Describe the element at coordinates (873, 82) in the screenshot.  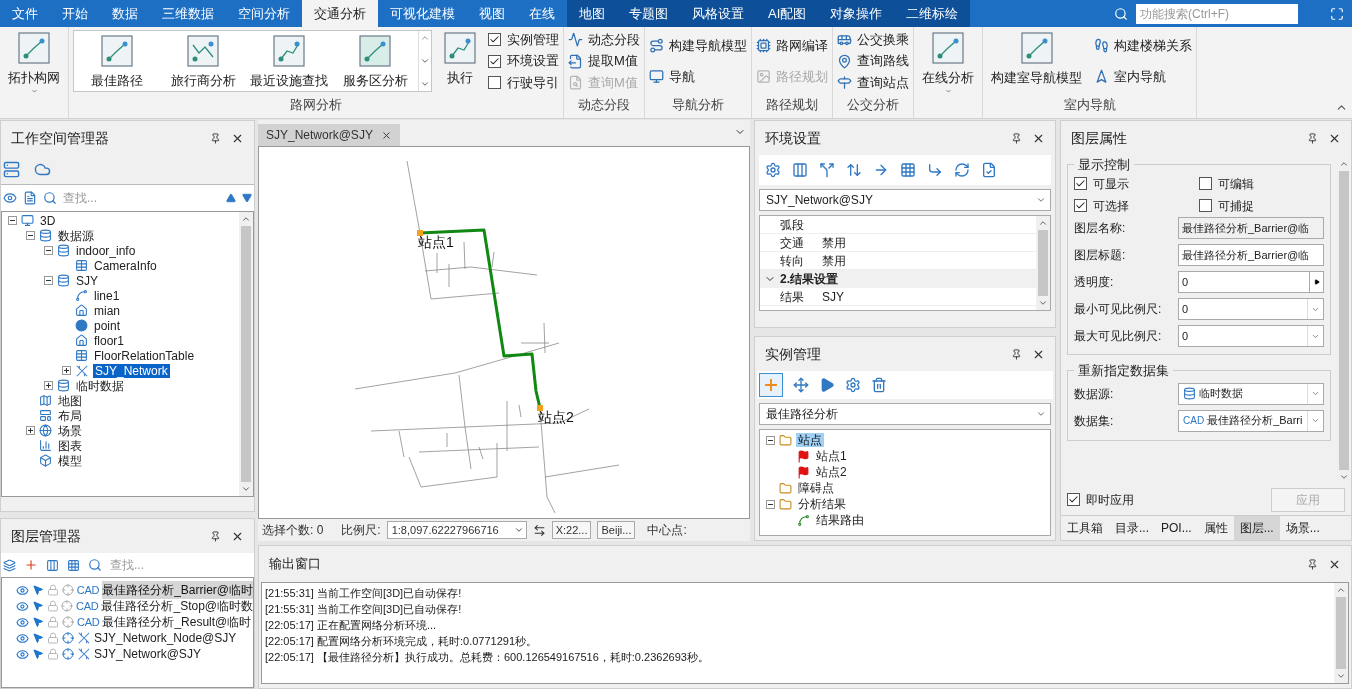
I see `ribbon-button: 查询站点` at that location.